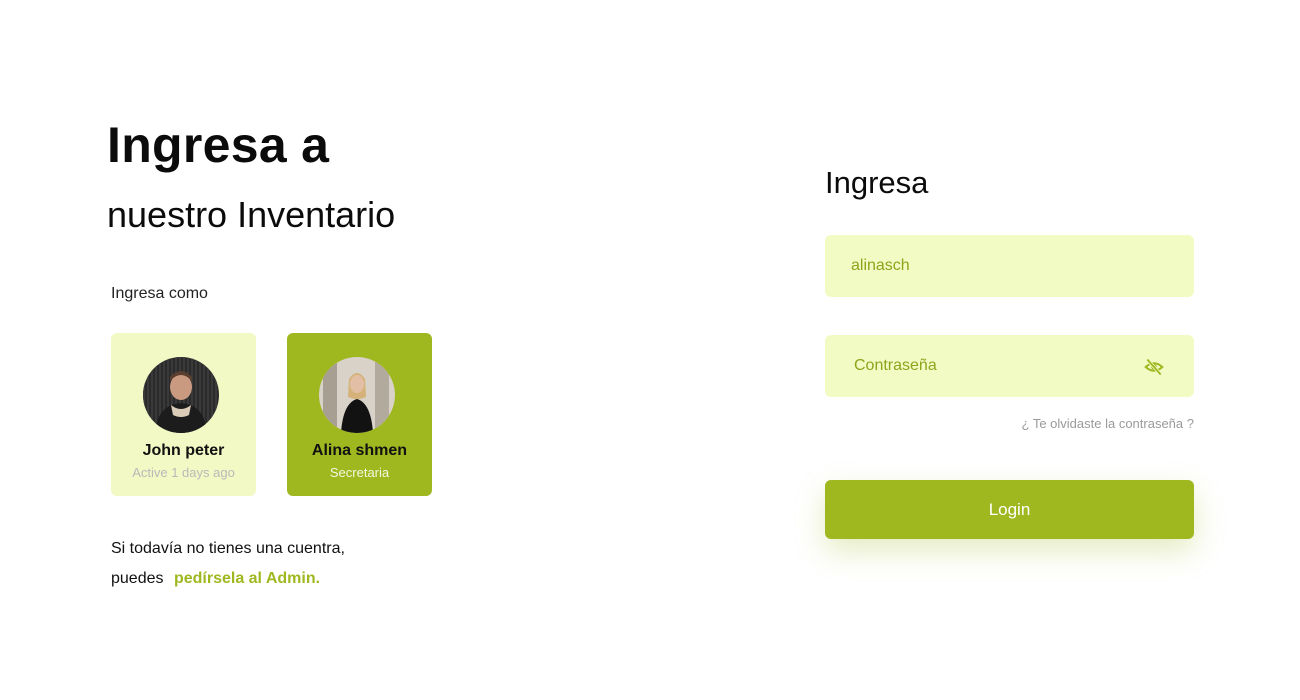  I want to click on password-field, so click(1009, 366).